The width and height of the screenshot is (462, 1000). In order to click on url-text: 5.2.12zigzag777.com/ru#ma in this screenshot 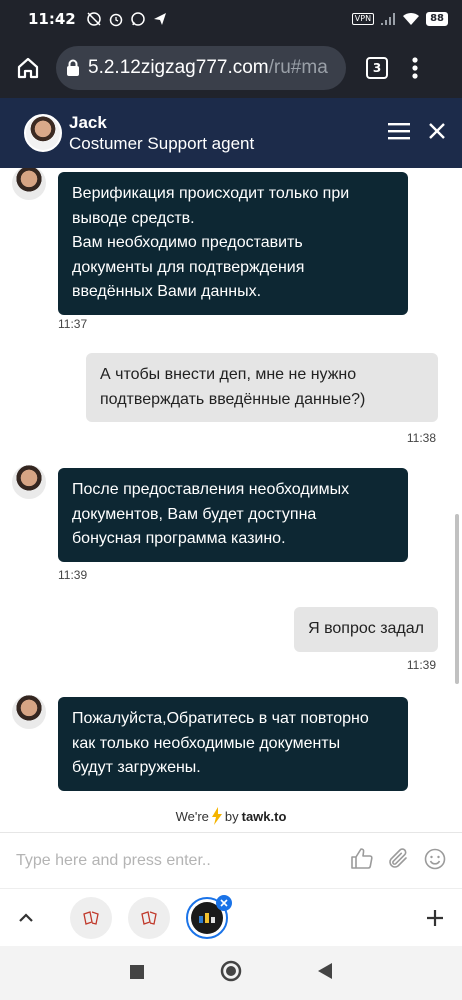, I will do `click(208, 68)`.